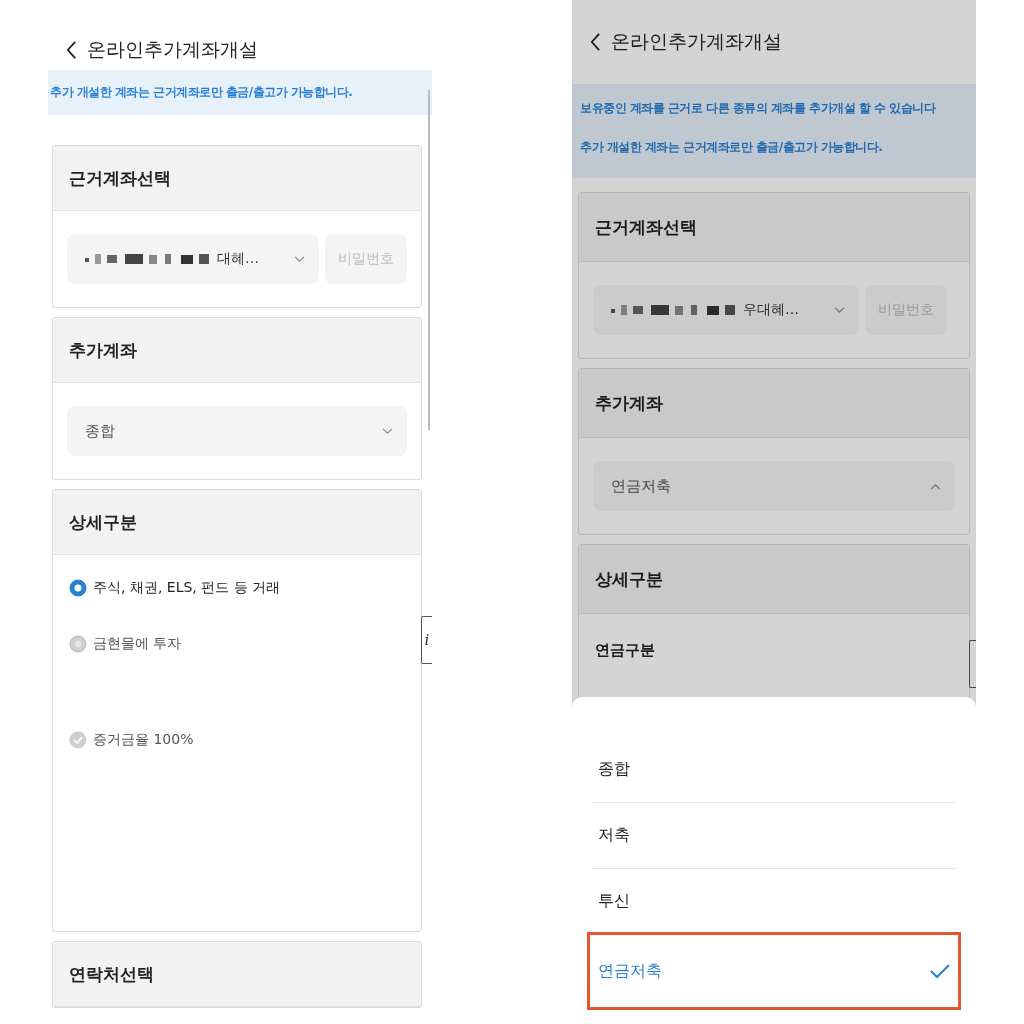 The image size is (1024, 1024). I want to click on option-label: 연금저축, so click(630, 971).